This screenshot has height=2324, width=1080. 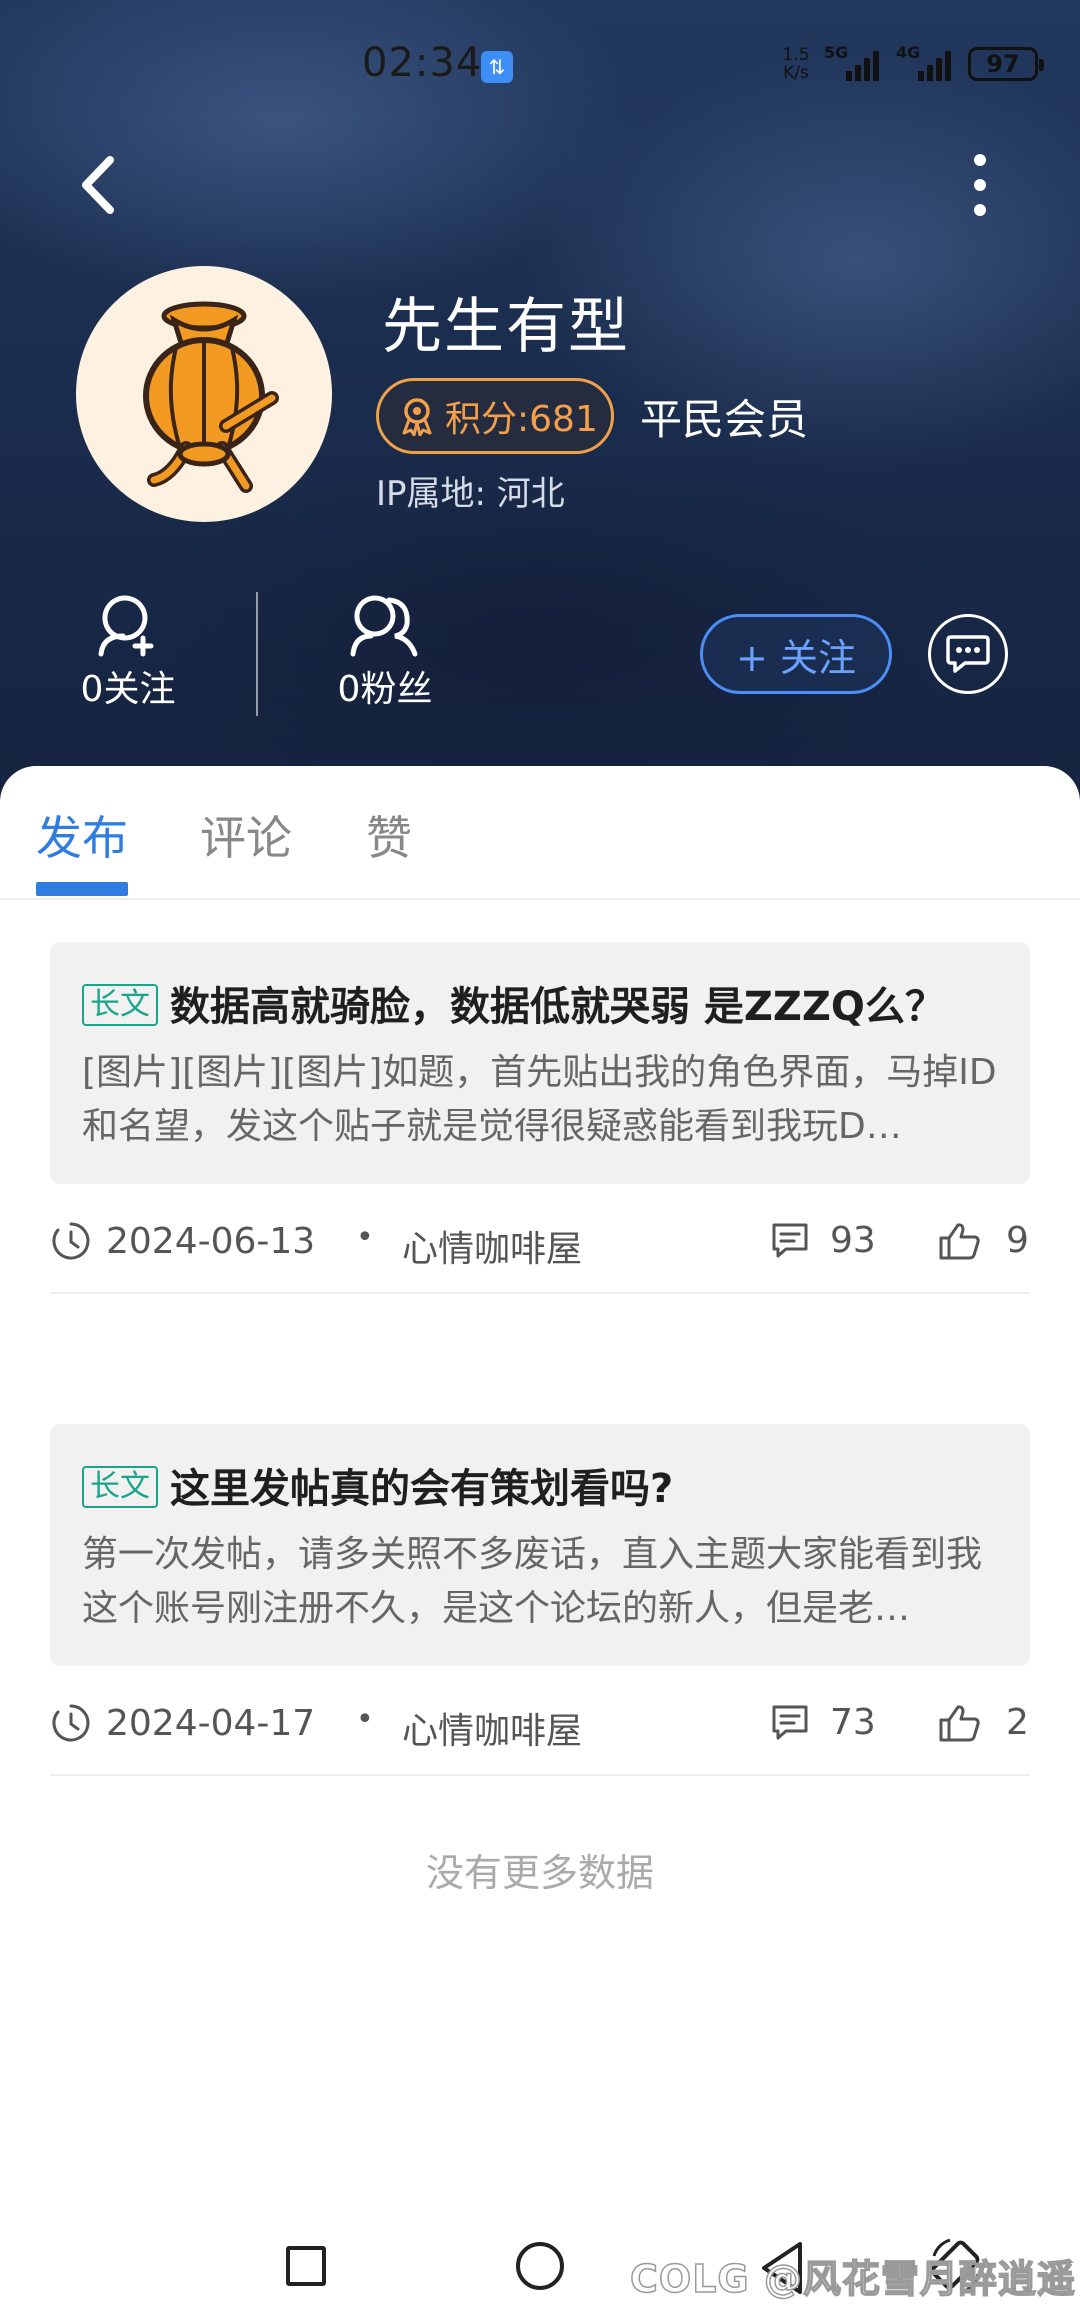 I want to click on notification-icon: ⇅, so click(x=497, y=67).